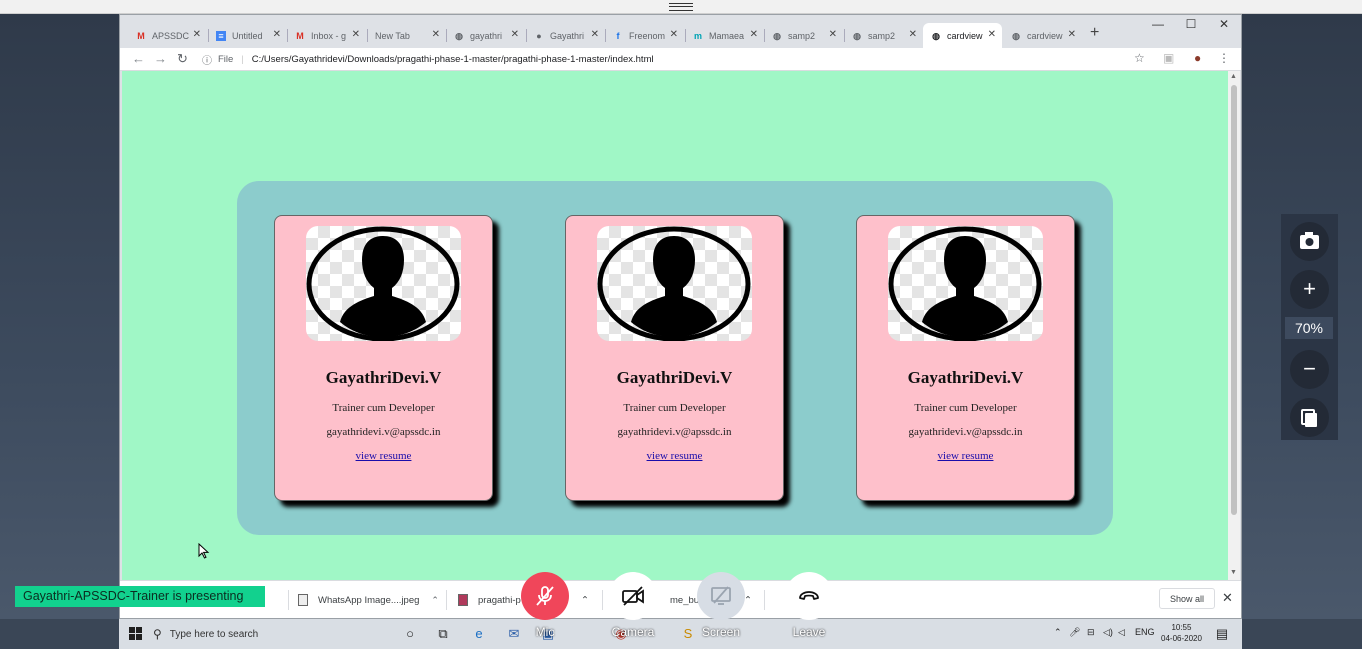  I want to click on scroll-down-icon: ▼, so click(1233, 572).